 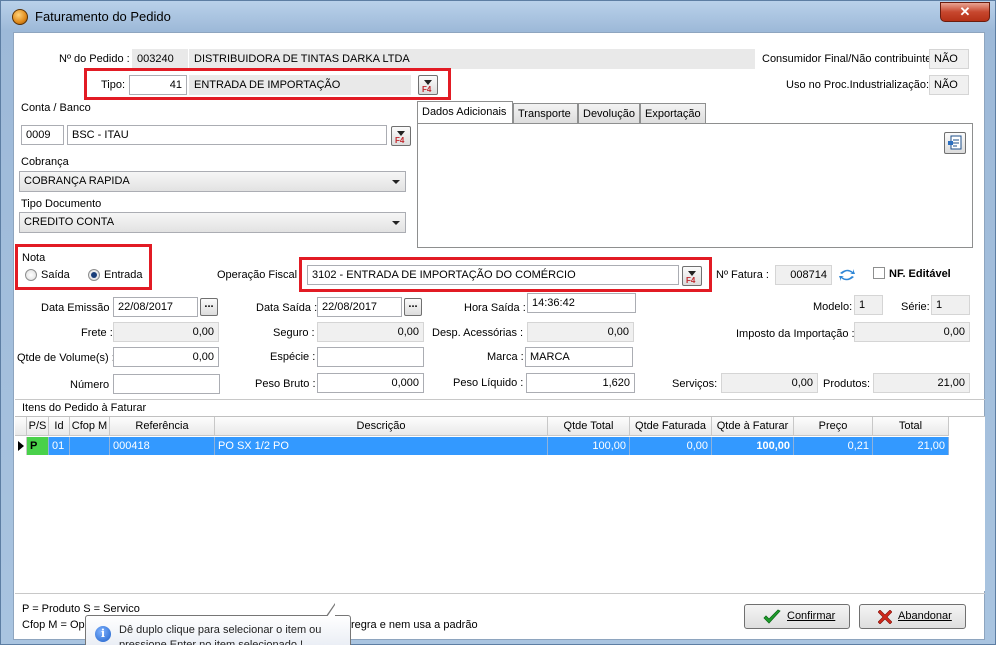 I want to click on col-header-referencia: Referência, so click(x=162, y=426).